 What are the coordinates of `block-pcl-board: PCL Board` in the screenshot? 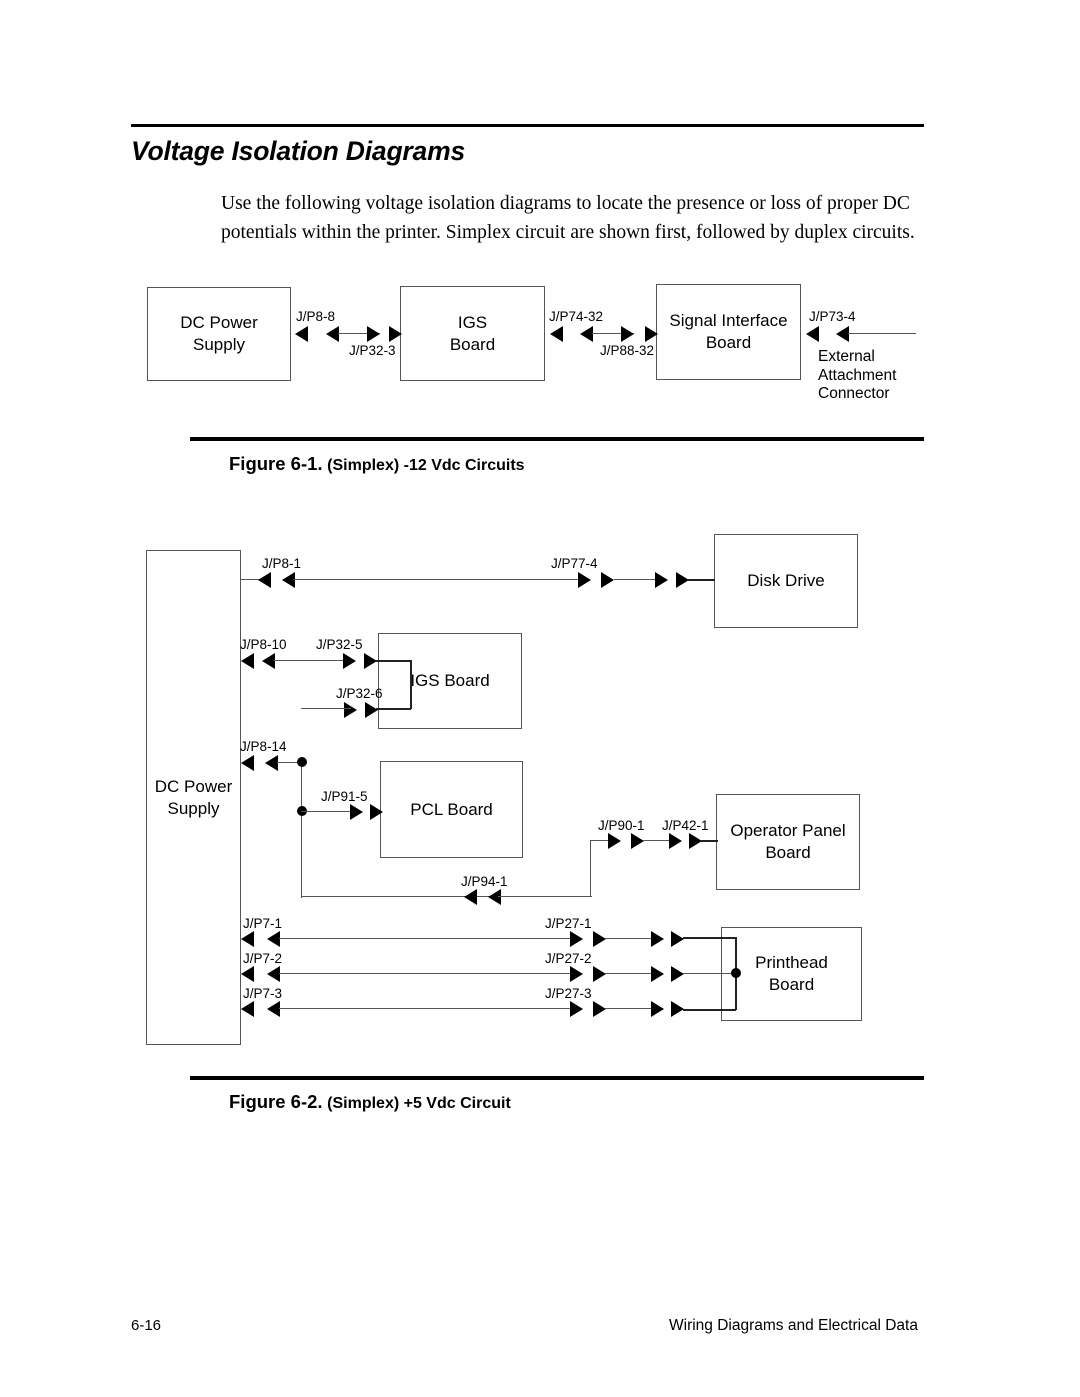 It's located at (451, 809).